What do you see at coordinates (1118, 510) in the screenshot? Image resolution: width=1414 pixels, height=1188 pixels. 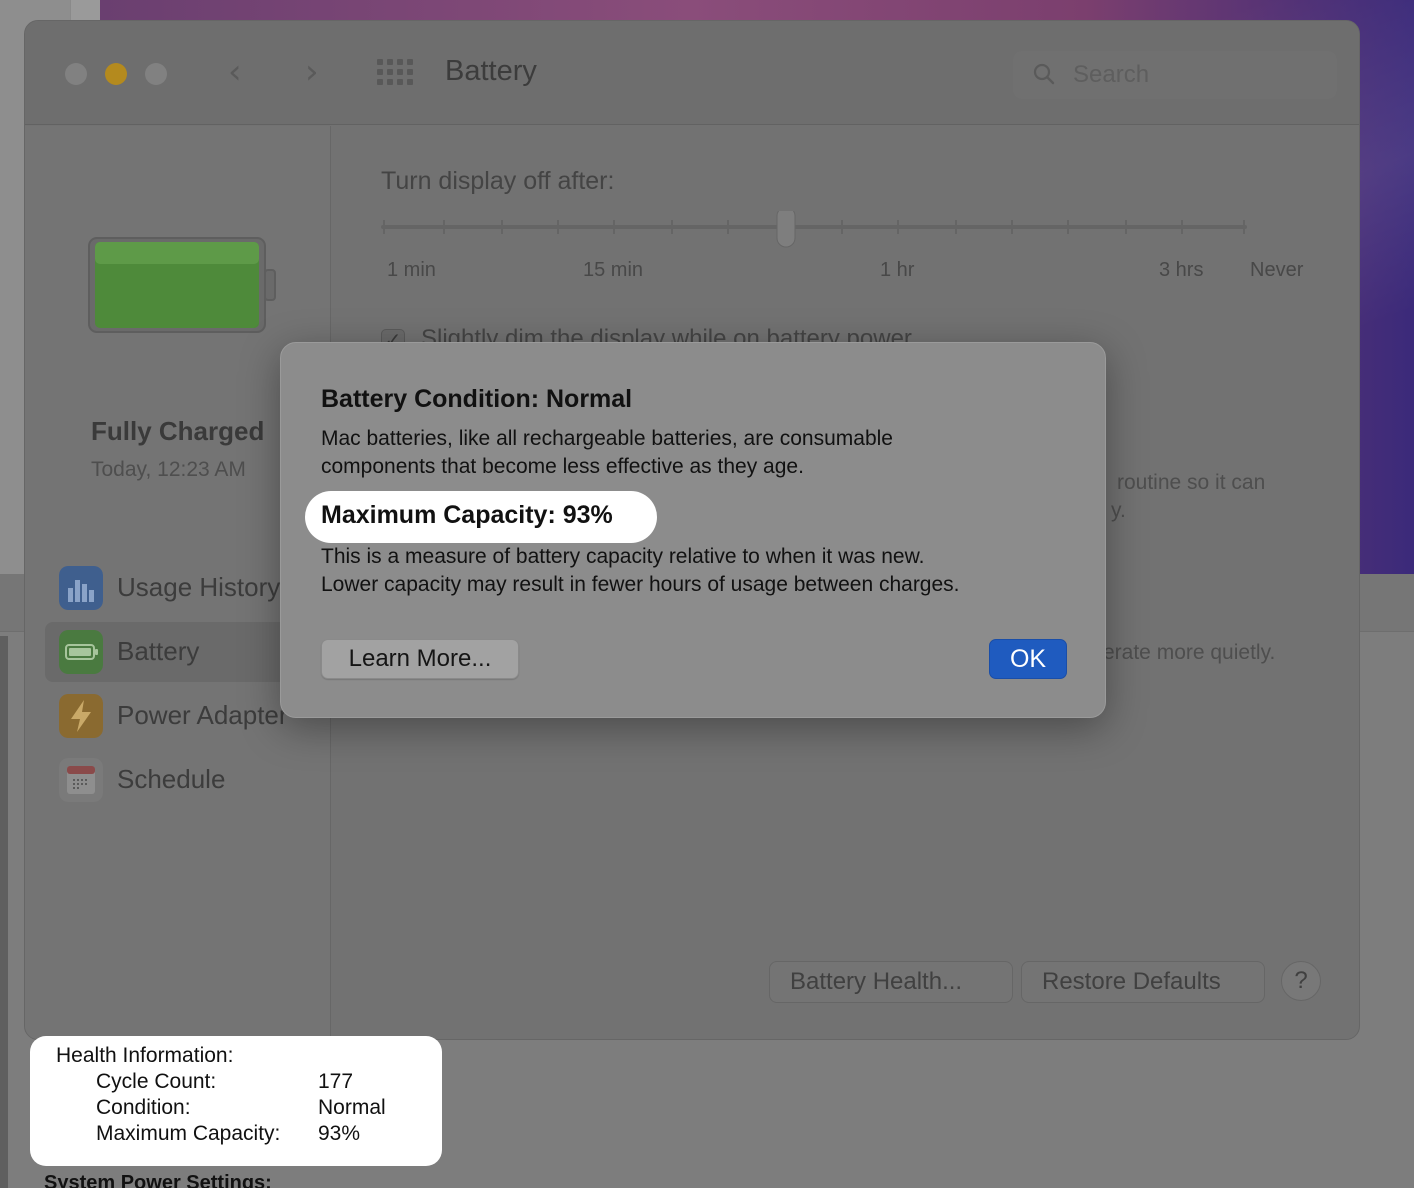 I see `optimized-charging-text-2: y.` at bounding box center [1118, 510].